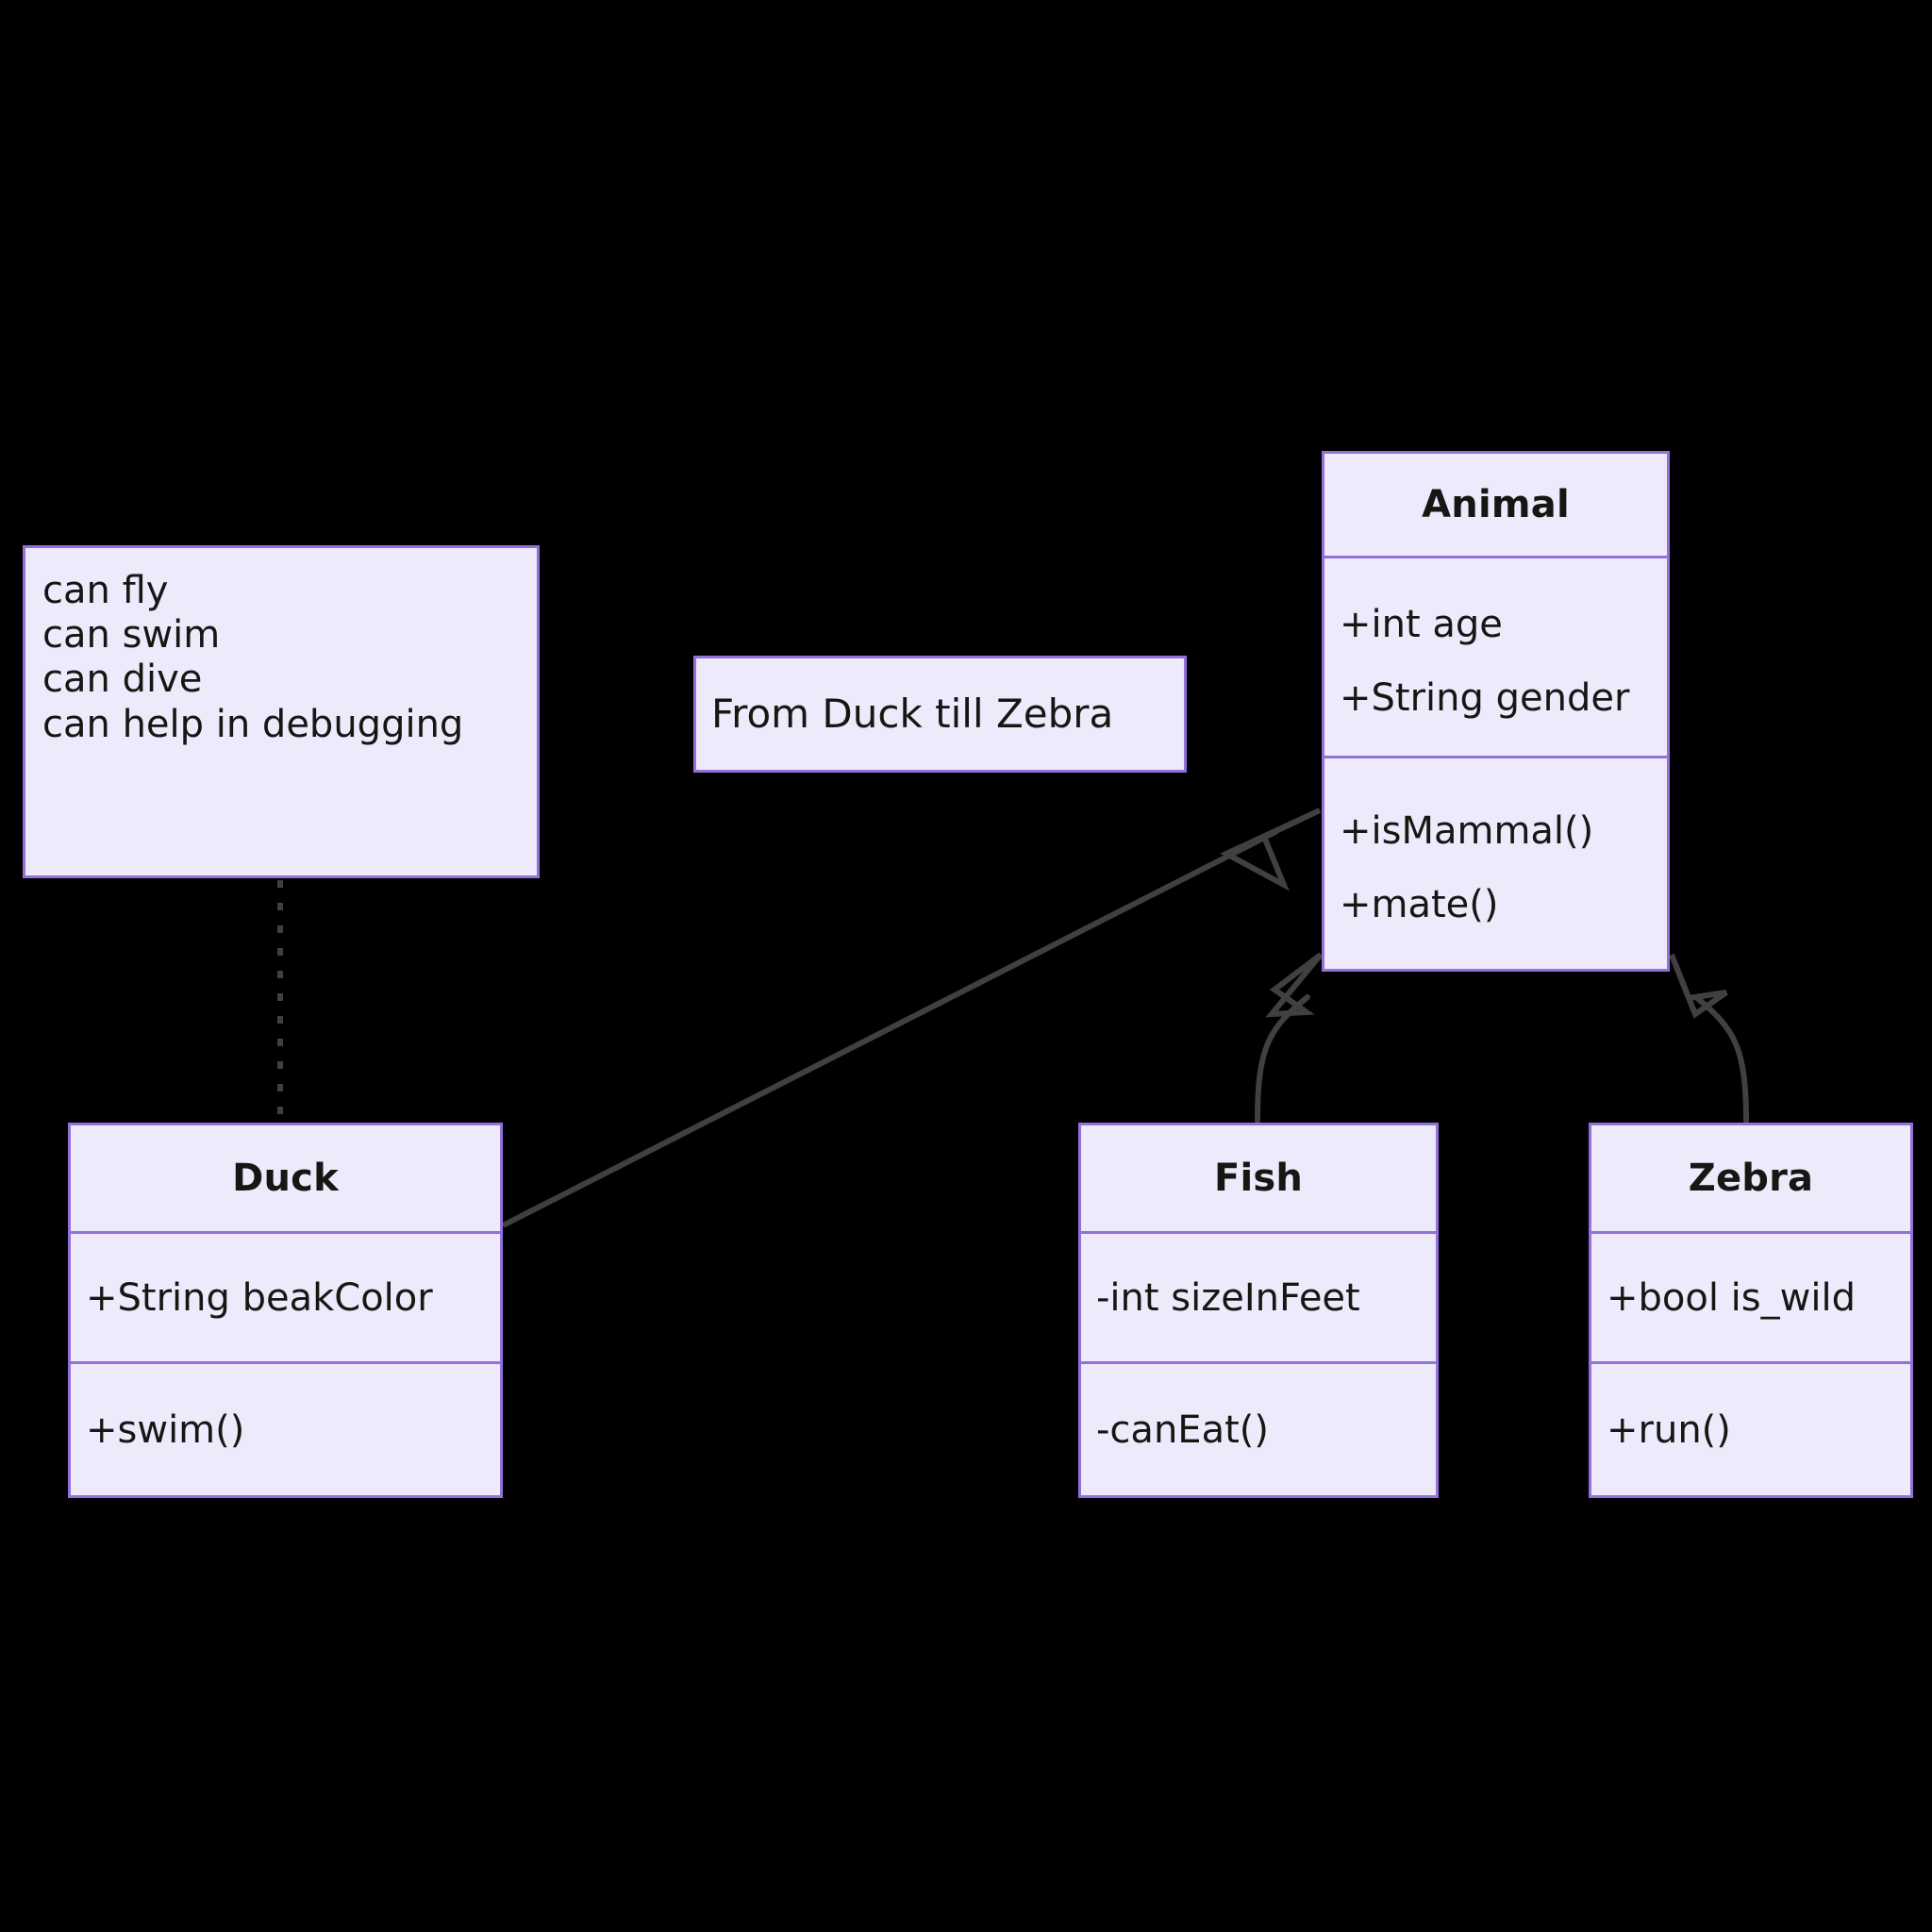 This screenshot has width=1932, height=1932. Describe the element at coordinates (253, 724) in the screenshot. I see `note-line: can help in debugging` at that location.